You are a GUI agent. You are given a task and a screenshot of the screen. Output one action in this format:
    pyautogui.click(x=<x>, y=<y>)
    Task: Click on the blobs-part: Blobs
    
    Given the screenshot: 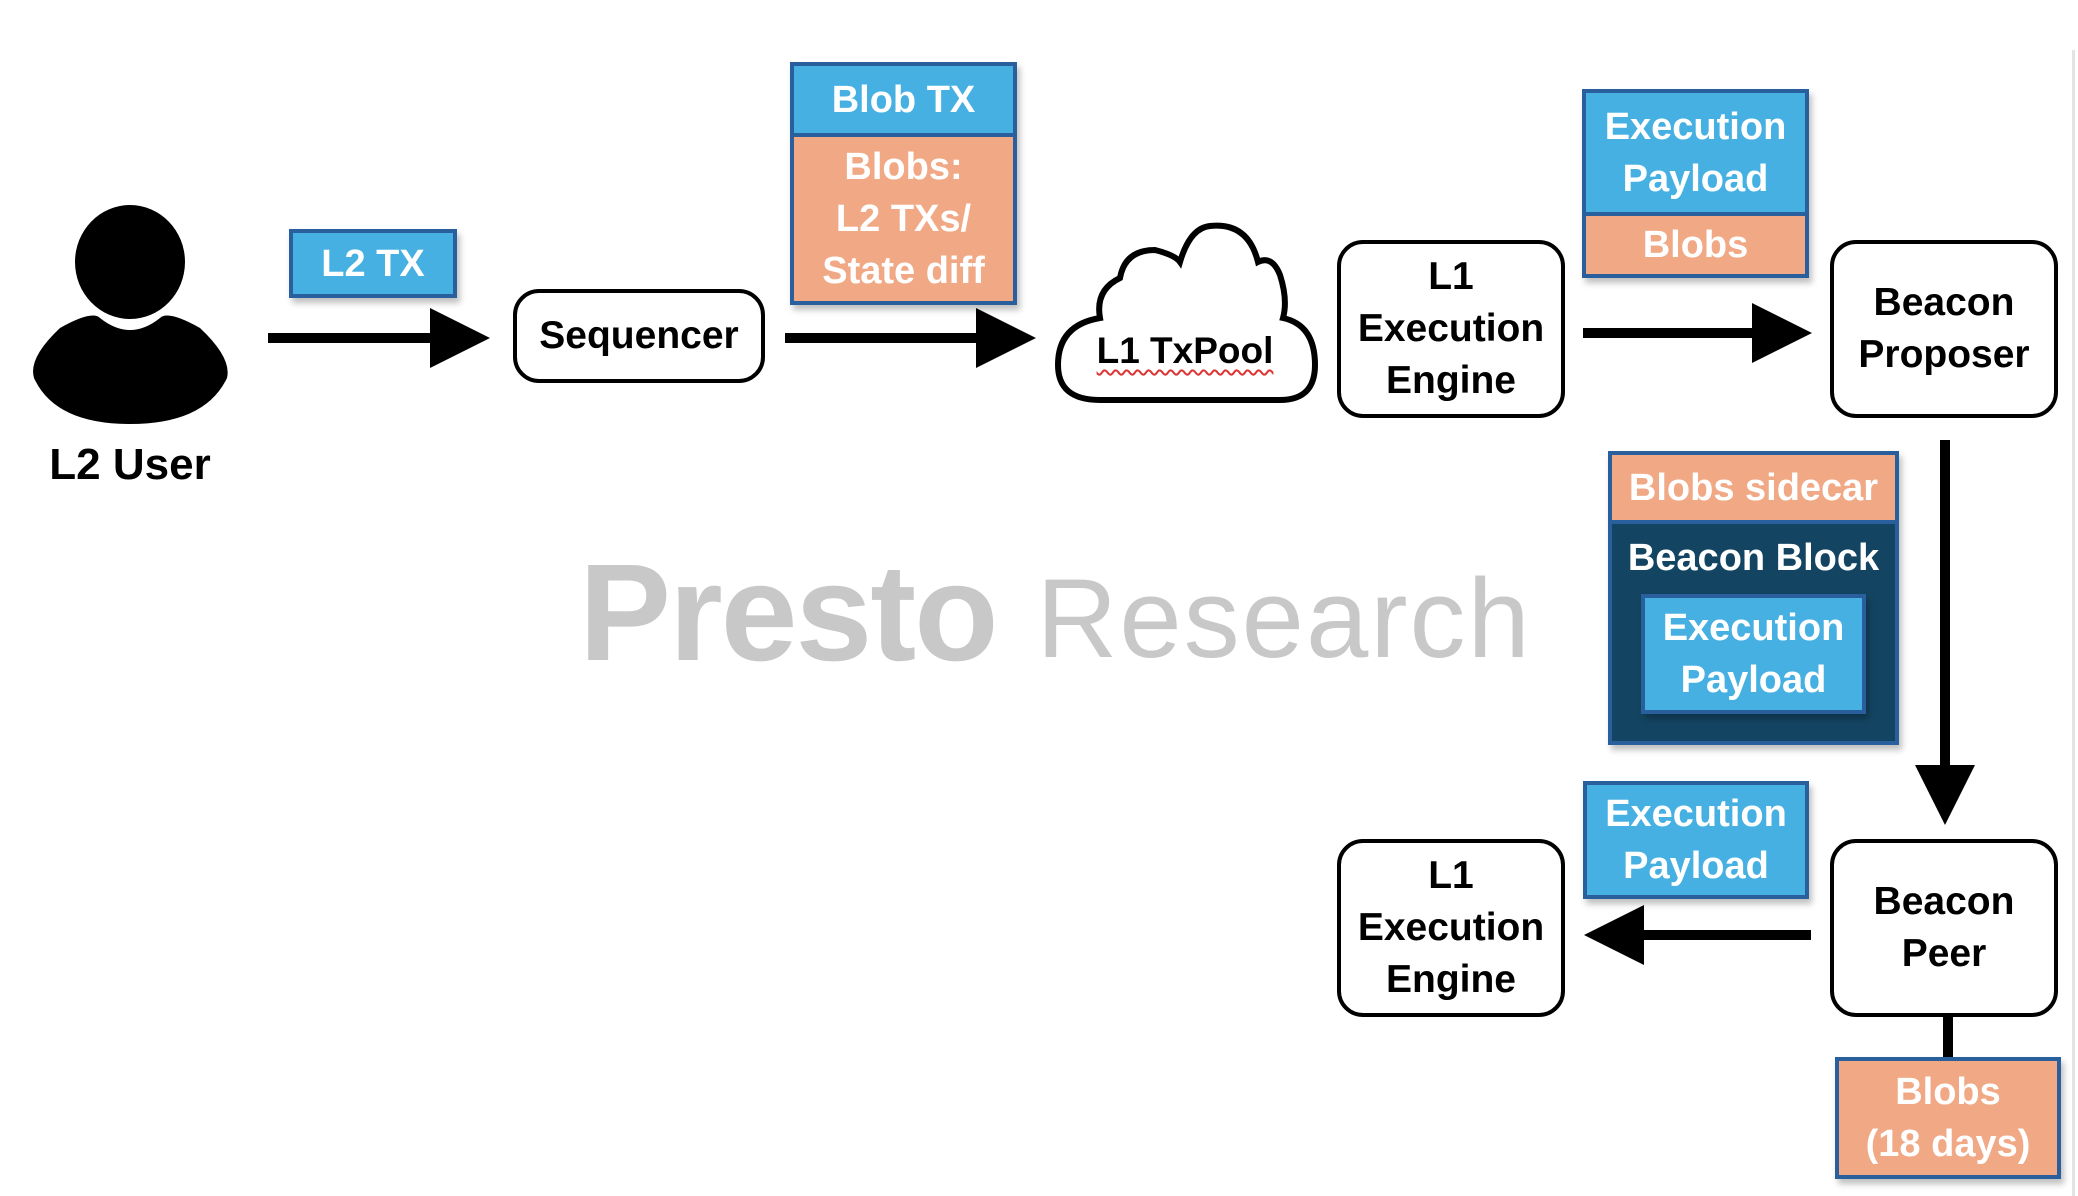 What is the action you would take?
    pyautogui.click(x=1695, y=243)
    